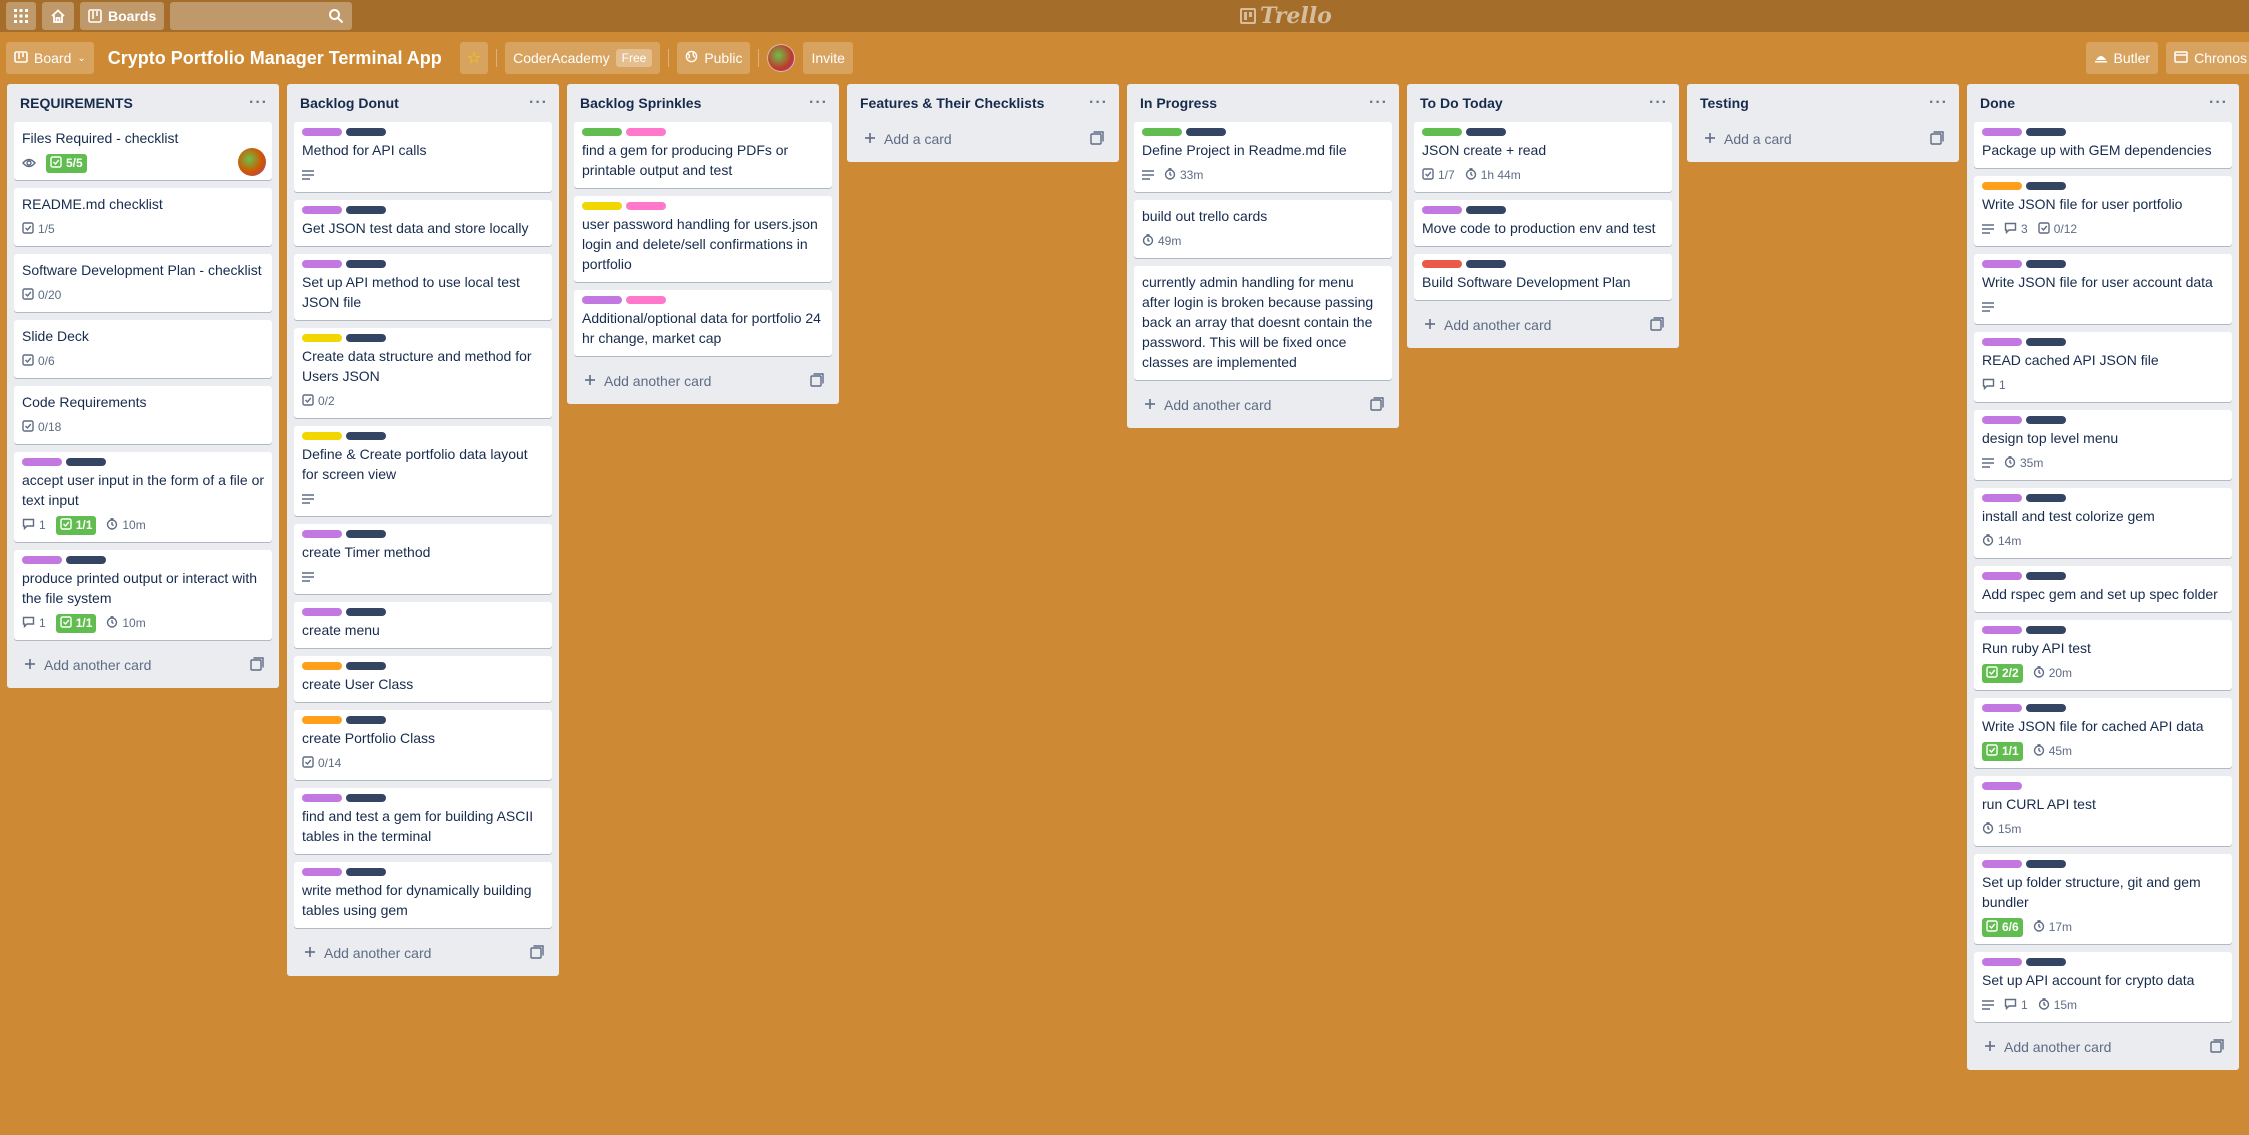 This screenshot has width=2249, height=1135. Describe the element at coordinates (703, 103) in the screenshot. I see `list-header: Backlog Sprinkles ···` at that location.